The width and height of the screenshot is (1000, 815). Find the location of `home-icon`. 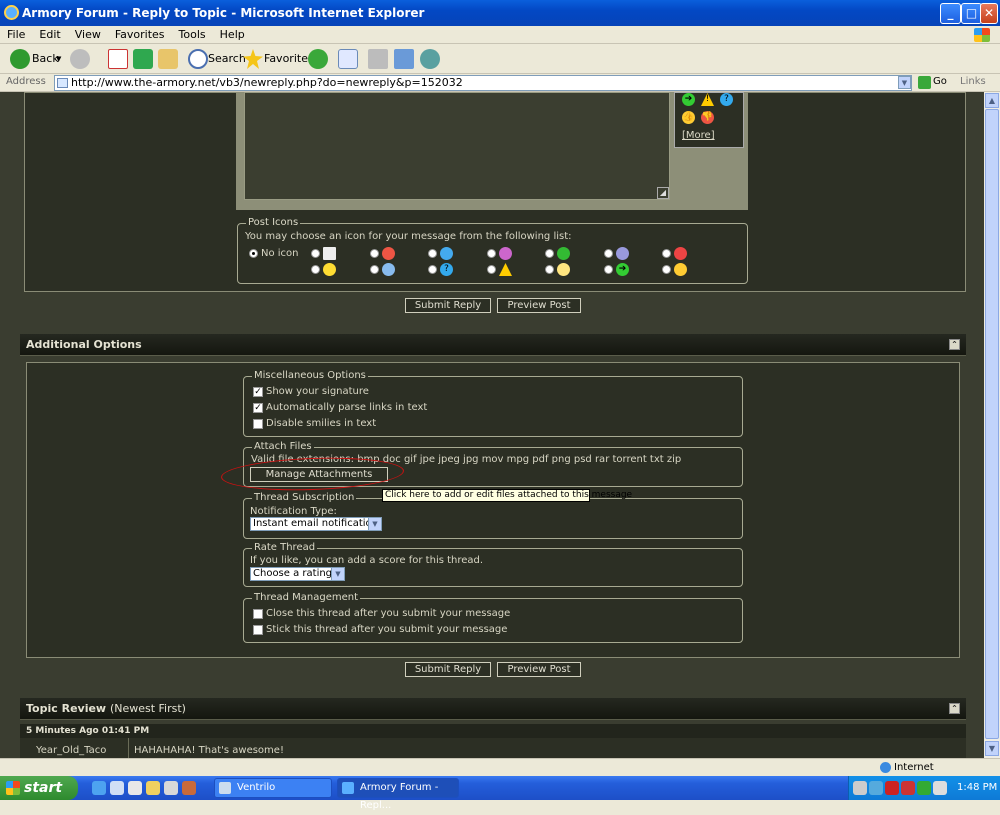

home-icon is located at coordinates (168, 59).